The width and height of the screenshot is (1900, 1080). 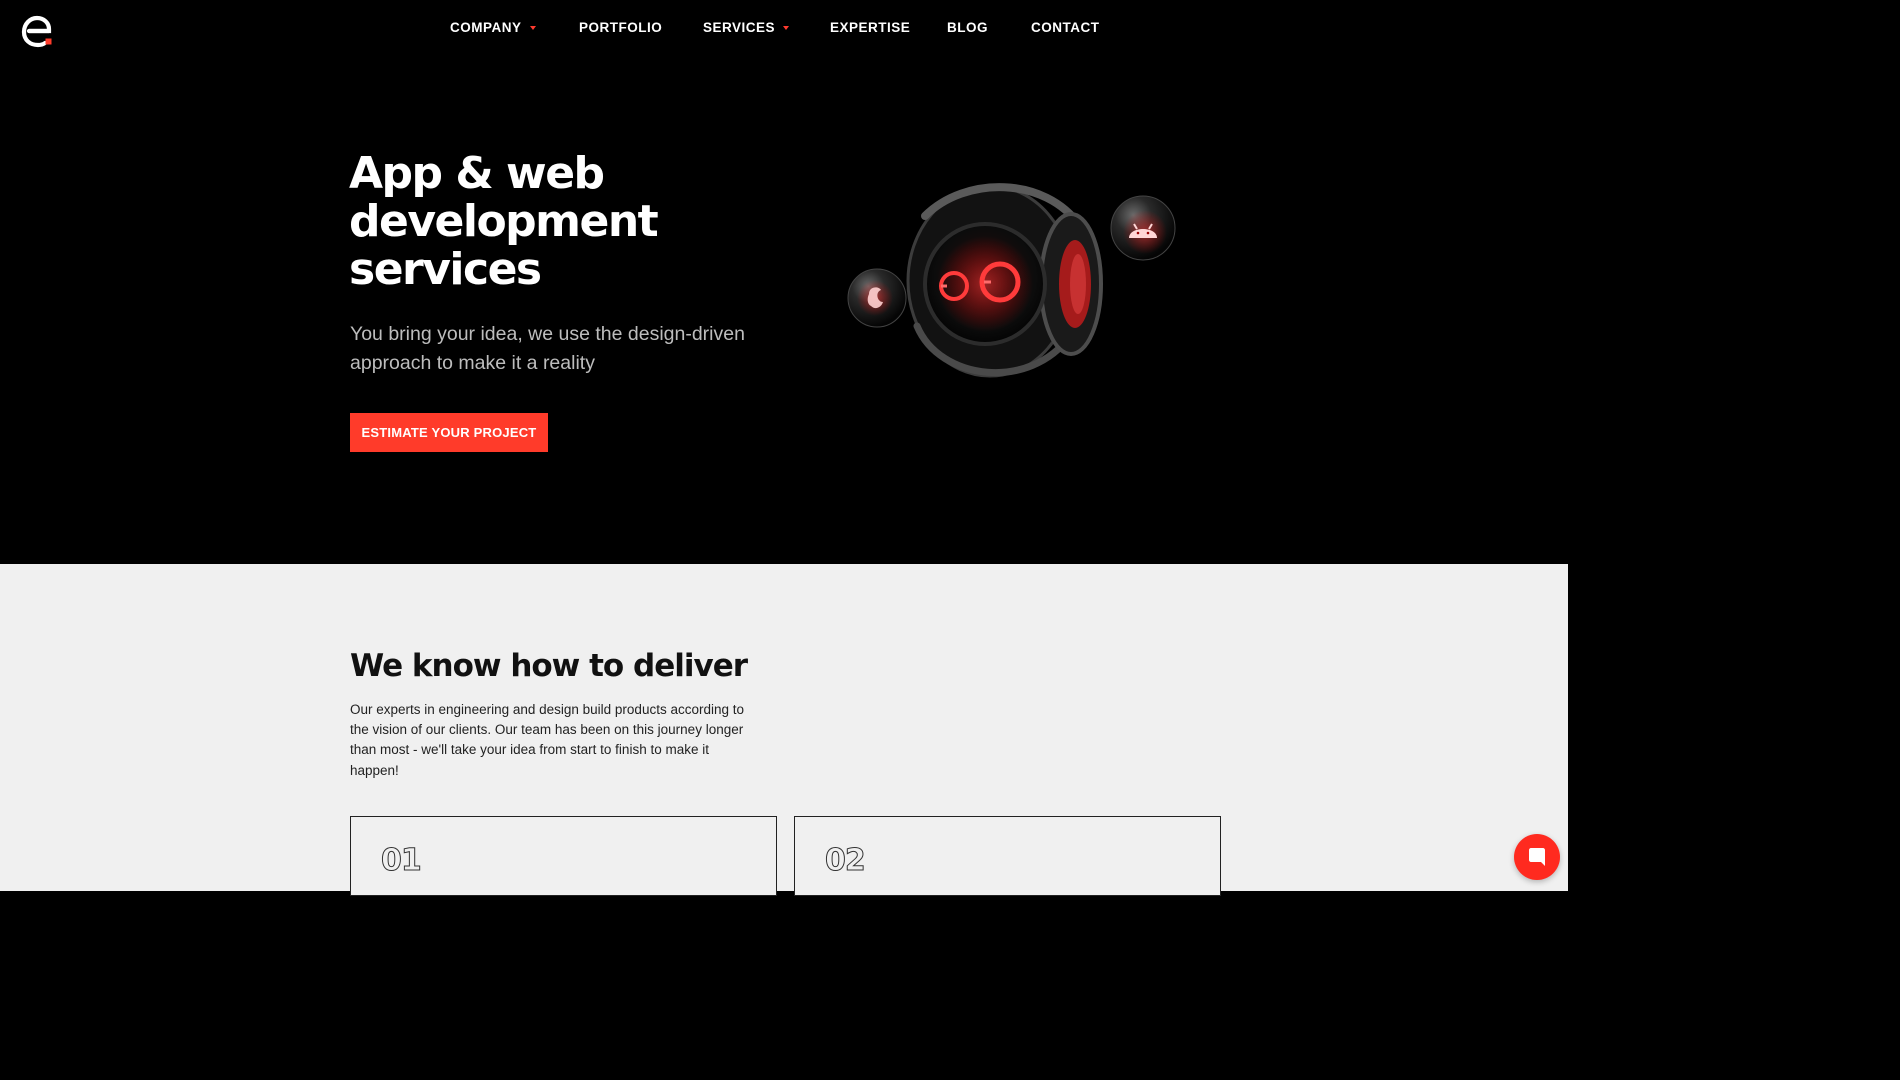 What do you see at coordinates (549, 666) in the screenshot?
I see `section-title: We know how to deliver` at bounding box center [549, 666].